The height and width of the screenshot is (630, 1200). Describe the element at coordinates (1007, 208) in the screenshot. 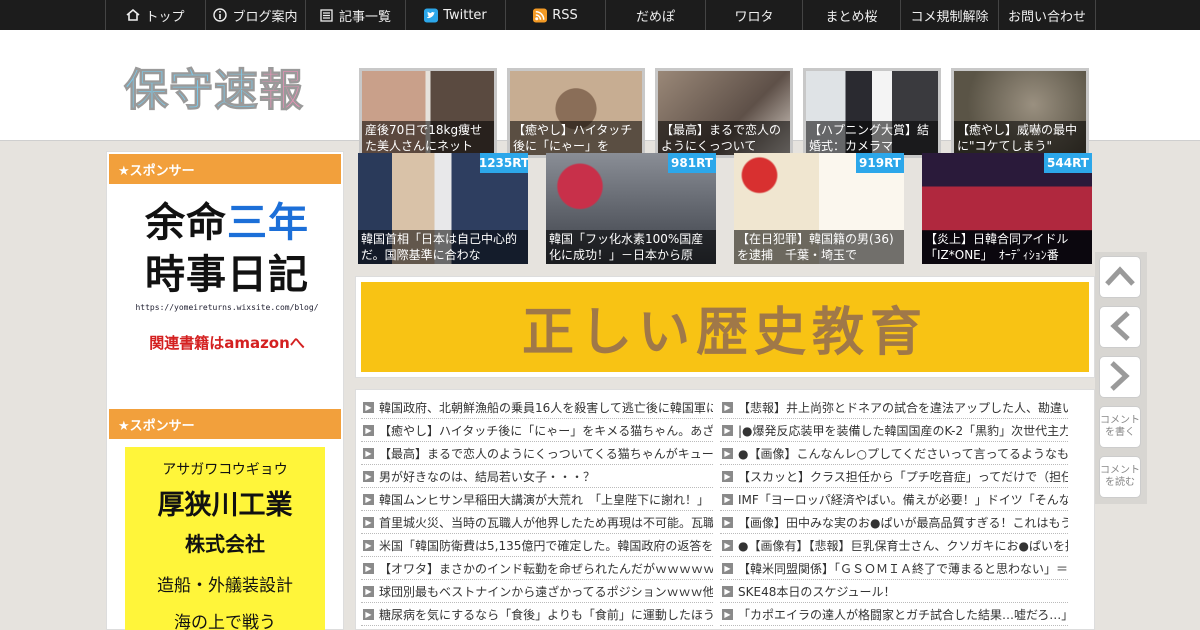

I see `rt-item-4: 544RT 【炎上】日韓合同アイドル「IZ*ONE」 ｵｰﾃﾞｨｼｮﾝ番` at that location.